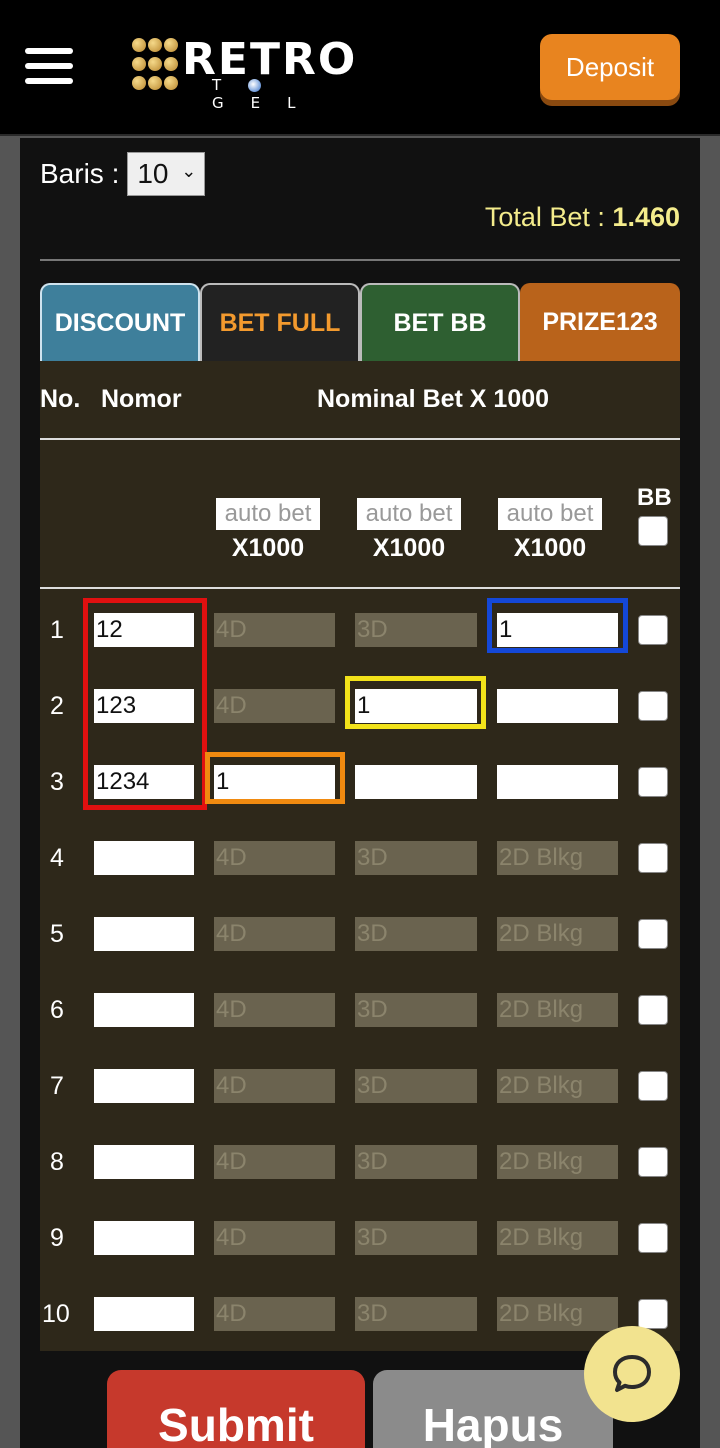 This screenshot has width=720, height=1448. What do you see at coordinates (145, 704) in the screenshot?
I see `highlight-nomor-red` at bounding box center [145, 704].